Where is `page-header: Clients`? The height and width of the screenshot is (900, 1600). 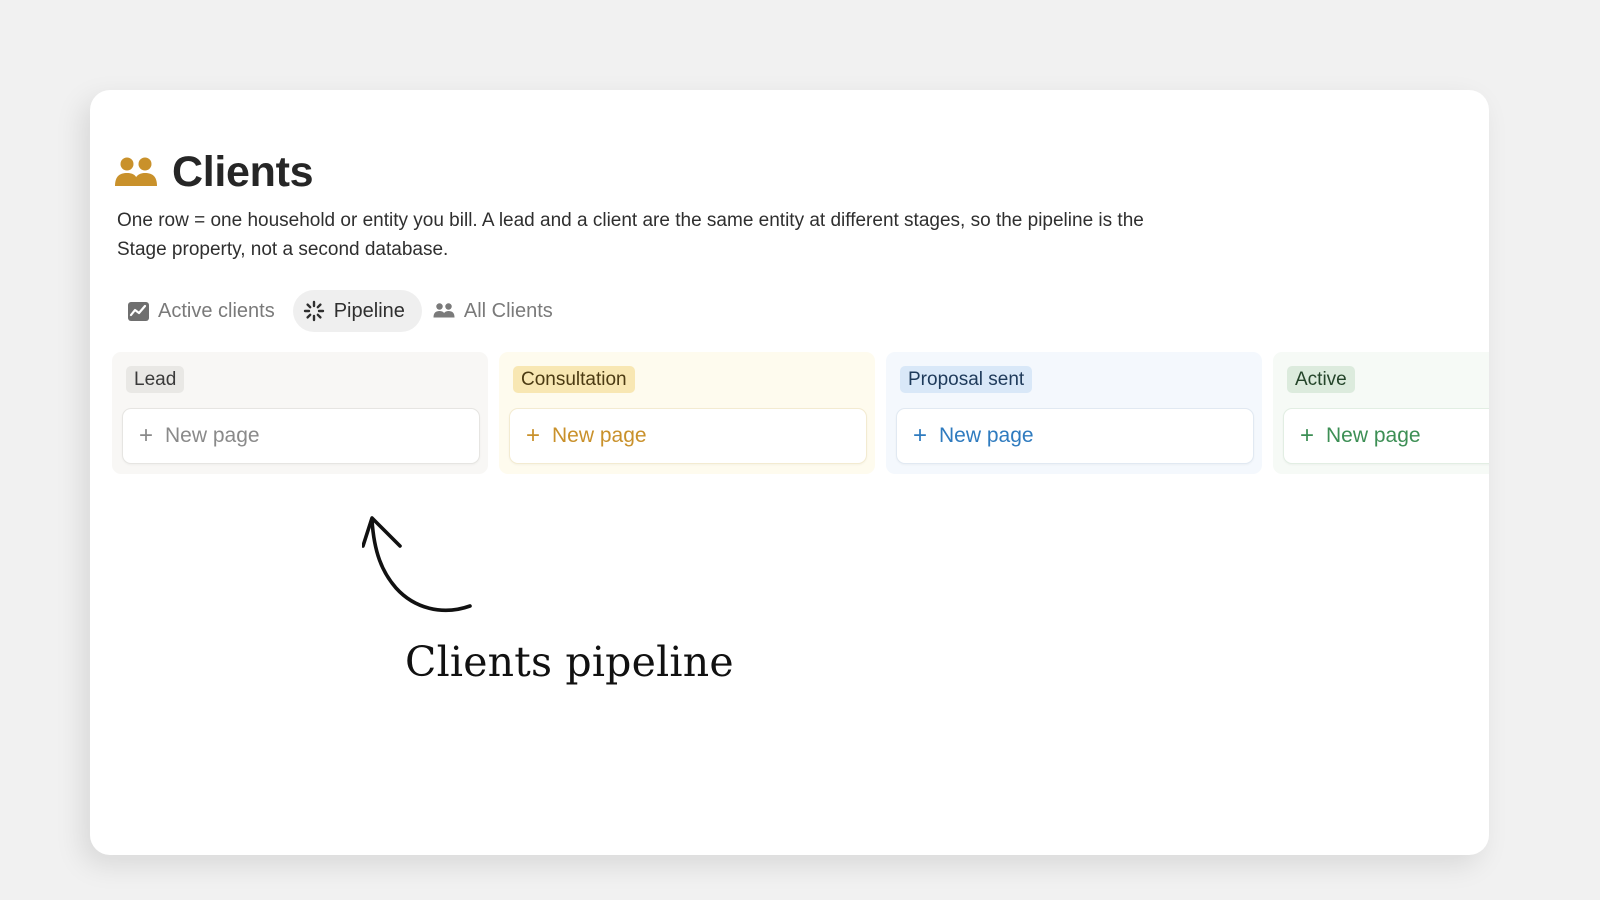 page-header: Clients is located at coordinates (214, 172).